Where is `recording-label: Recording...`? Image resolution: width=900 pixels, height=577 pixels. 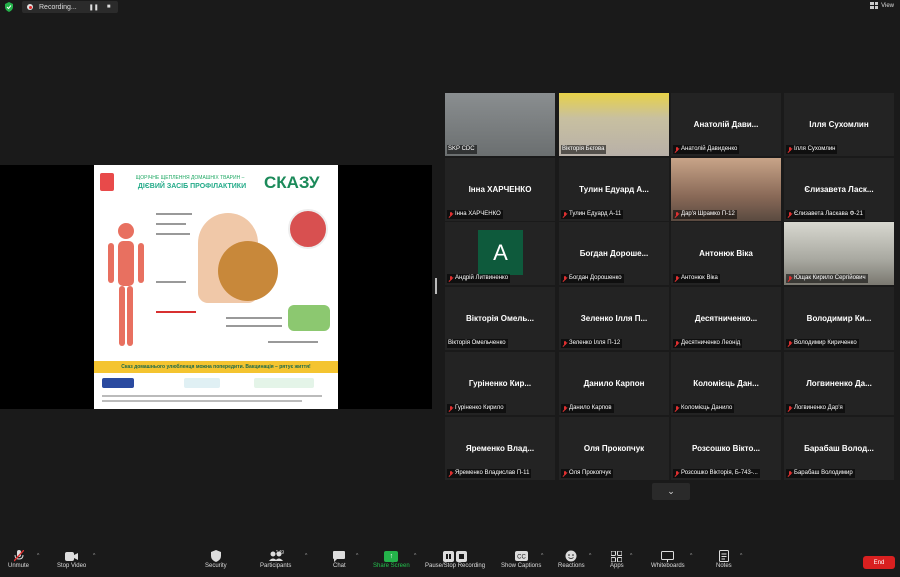 recording-label: Recording... is located at coordinates (58, 7).